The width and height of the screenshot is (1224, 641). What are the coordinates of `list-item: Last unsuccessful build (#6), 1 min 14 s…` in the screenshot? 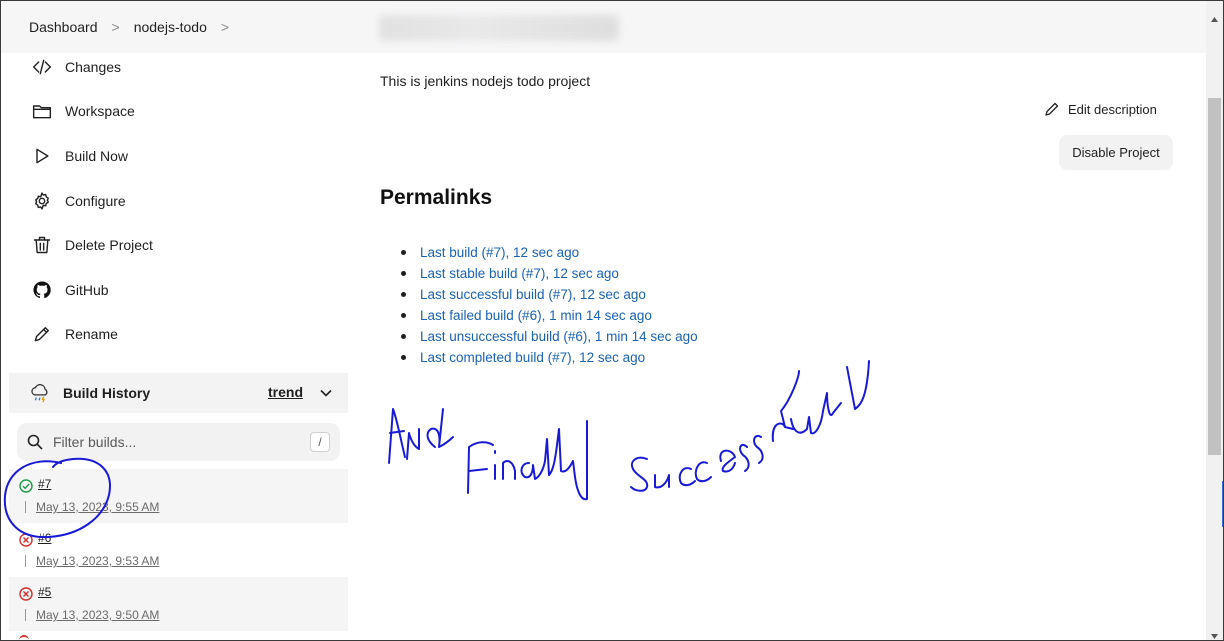 It's located at (549, 336).